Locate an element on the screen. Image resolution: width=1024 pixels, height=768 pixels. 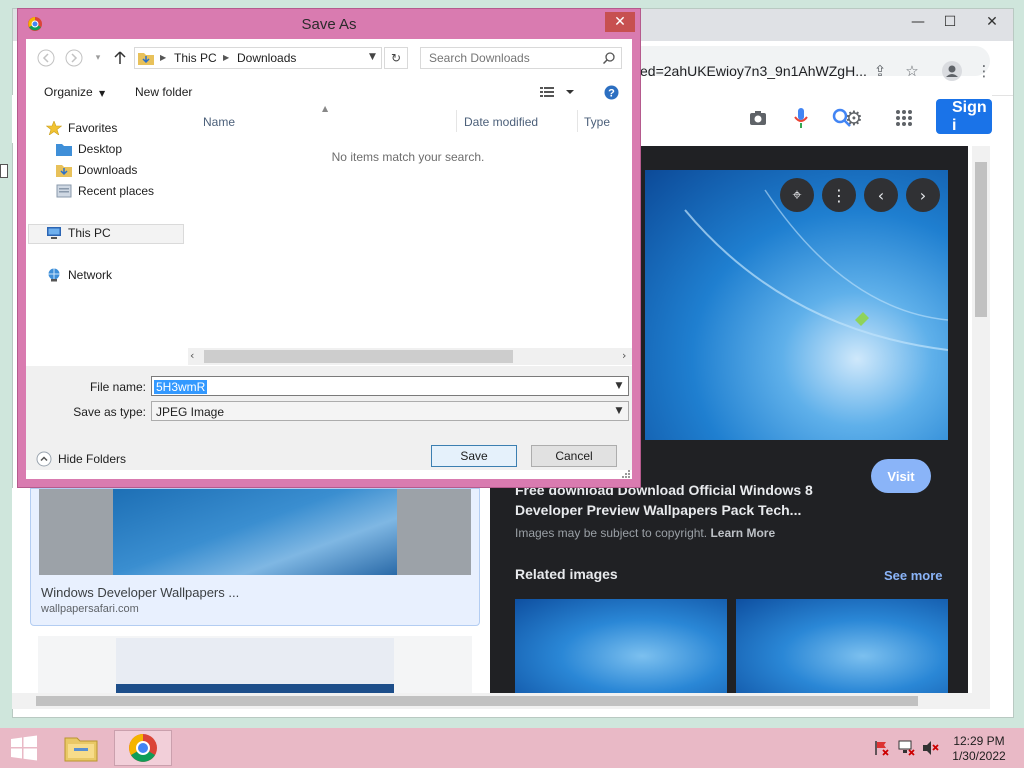
sign-in-button: Sign i is located at coordinates (964, 116).